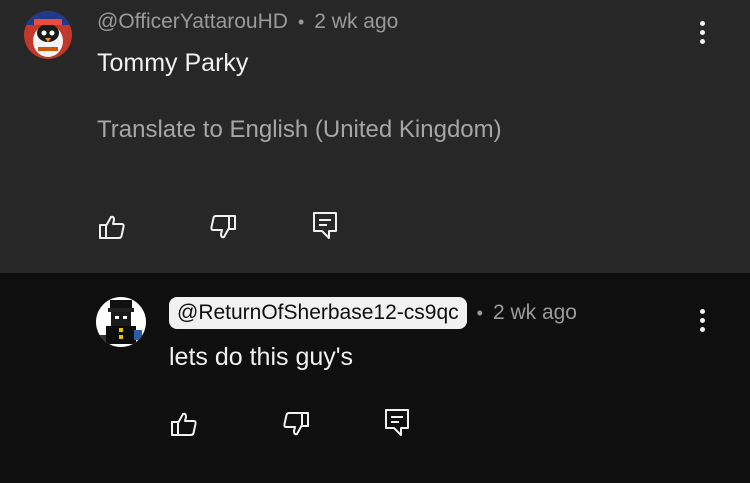 This screenshot has height=483, width=750. What do you see at coordinates (261, 357) in the screenshot?
I see `reply-text: lets do this guy's` at bounding box center [261, 357].